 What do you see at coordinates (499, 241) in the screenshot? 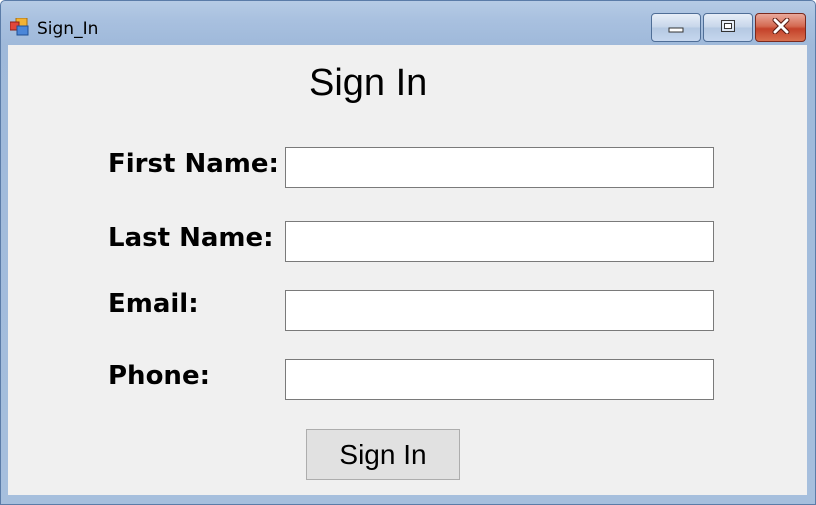
I see `last-name-field` at bounding box center [499, 241].